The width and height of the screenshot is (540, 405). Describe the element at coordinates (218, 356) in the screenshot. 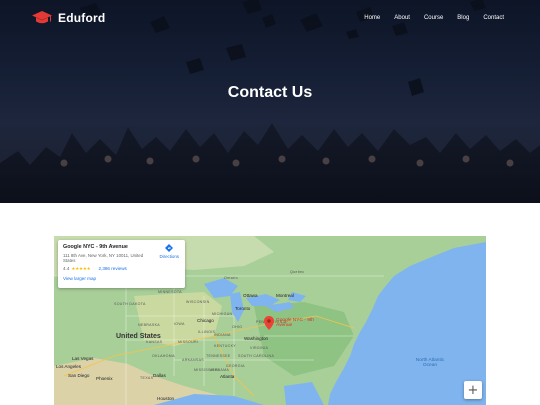

I see `map-label-tennessee: TENNESSEE` at that location.